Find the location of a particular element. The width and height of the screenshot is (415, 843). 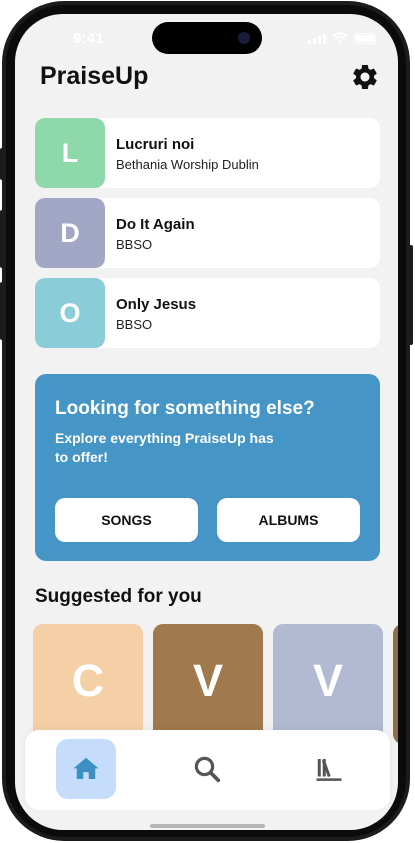

search-icon is located at coordinates (207, 769).